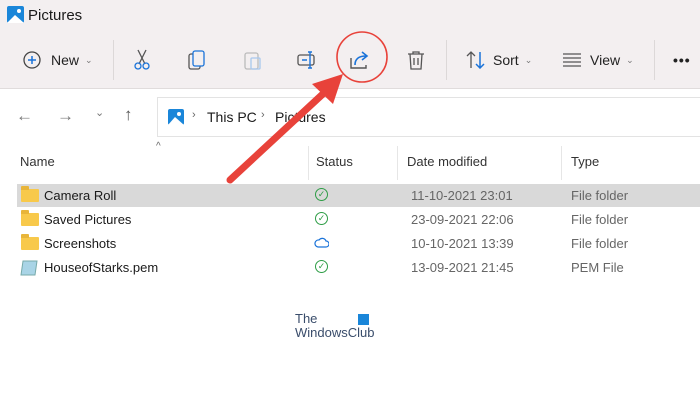  What do you see at coordinates (29, 268) in the screenshot?
I see `certificate-file-icon` at bounding box center [29, 268].